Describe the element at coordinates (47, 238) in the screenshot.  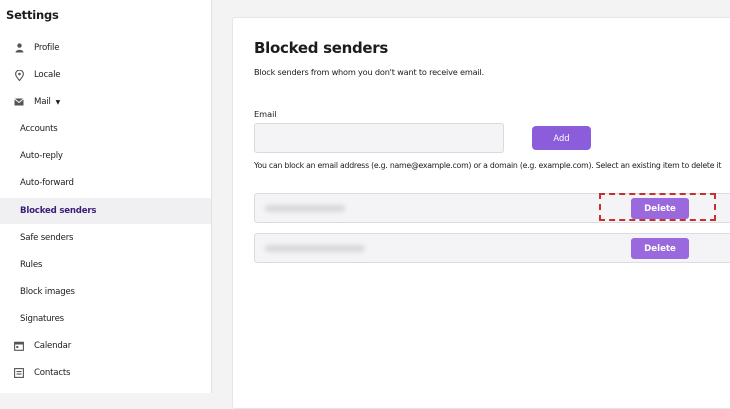
I see `sidebar-item-label: Safe senders` at that location.